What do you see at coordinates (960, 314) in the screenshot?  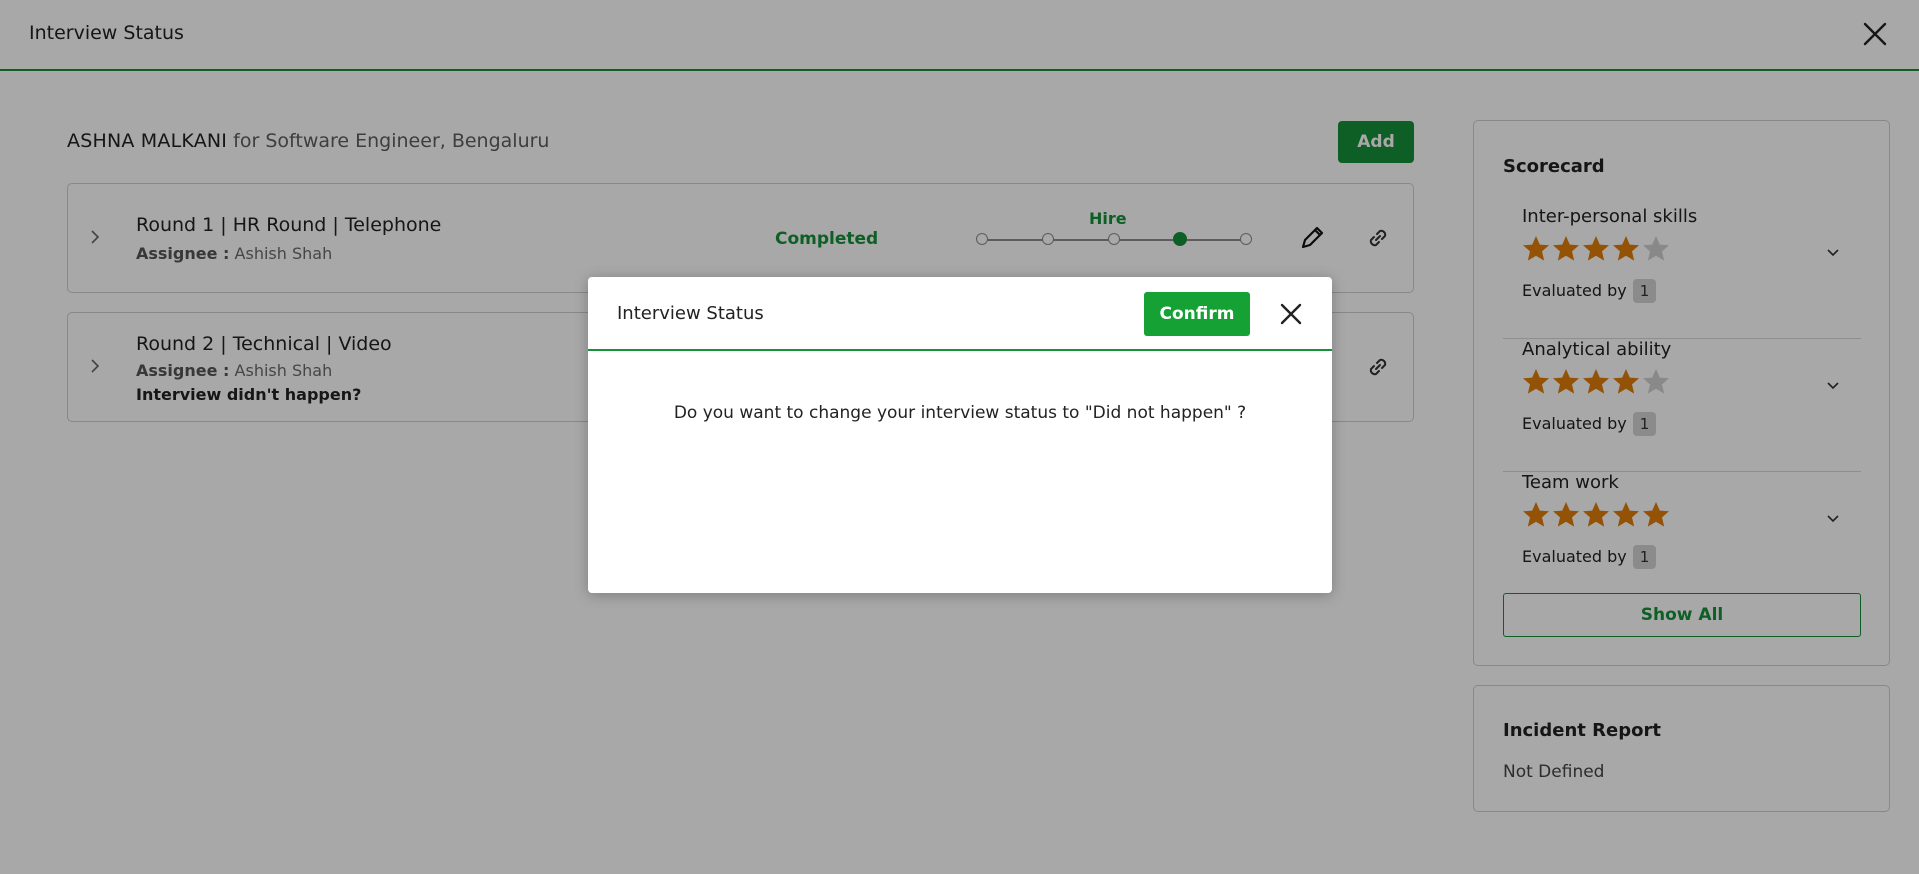 I see `modal-header: Interview Status Confirm` at bounding box center [960, 314].